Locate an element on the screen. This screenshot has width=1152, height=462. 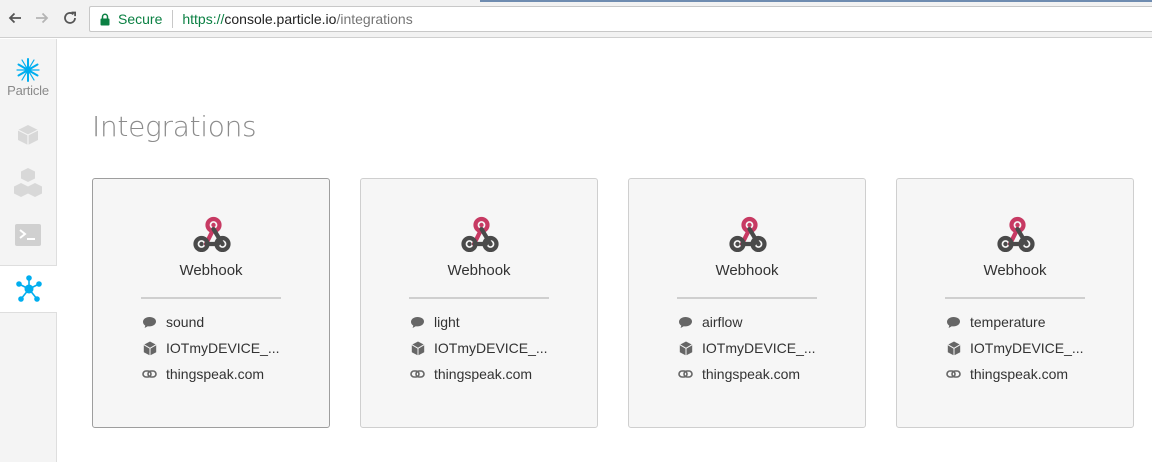
back-button is located at coordinates (15, 18).